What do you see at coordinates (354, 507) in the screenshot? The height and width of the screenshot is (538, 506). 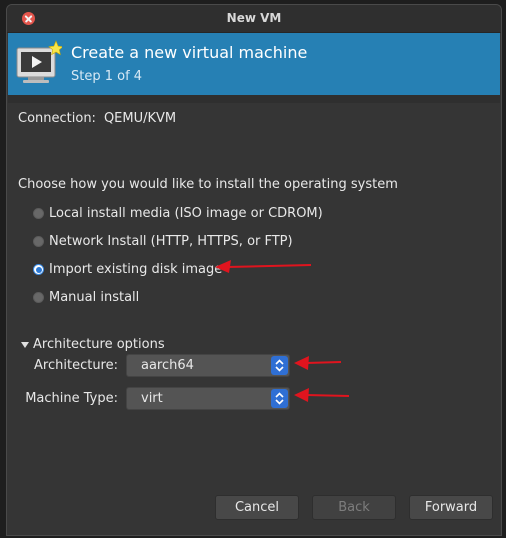 I see `back-button: Back` at bounding box center [354, 507].